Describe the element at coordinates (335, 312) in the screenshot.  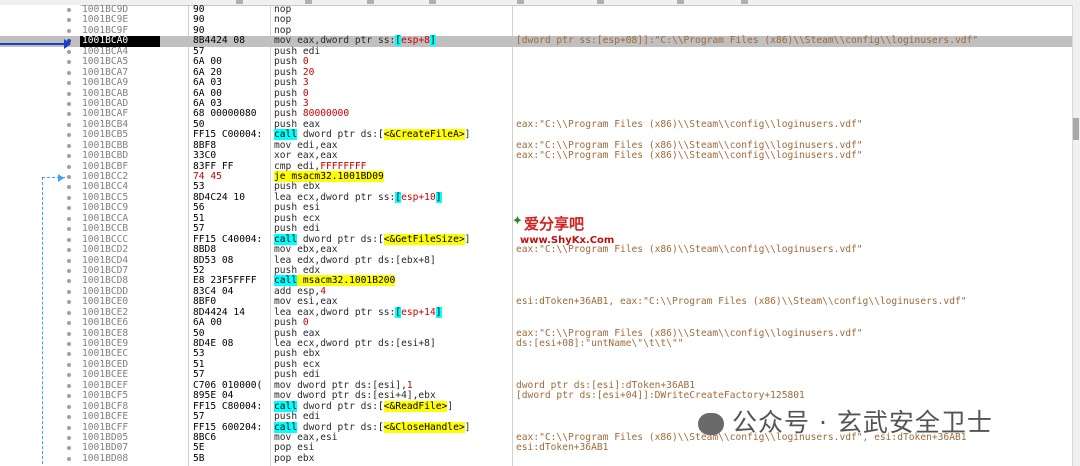
I see `instruction-token: lea eax,dword ptr ss:` at that location.